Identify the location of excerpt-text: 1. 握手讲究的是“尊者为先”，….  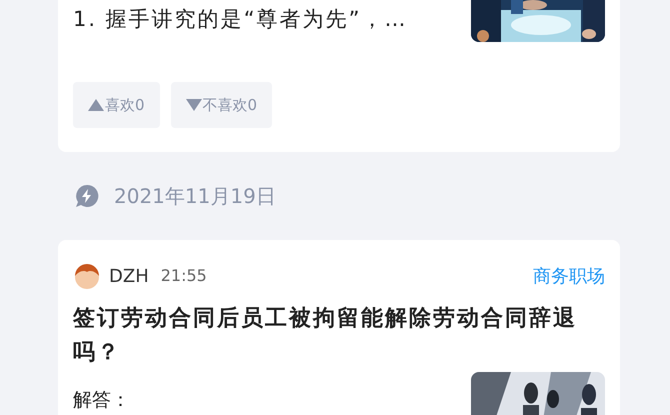
(240, 19).